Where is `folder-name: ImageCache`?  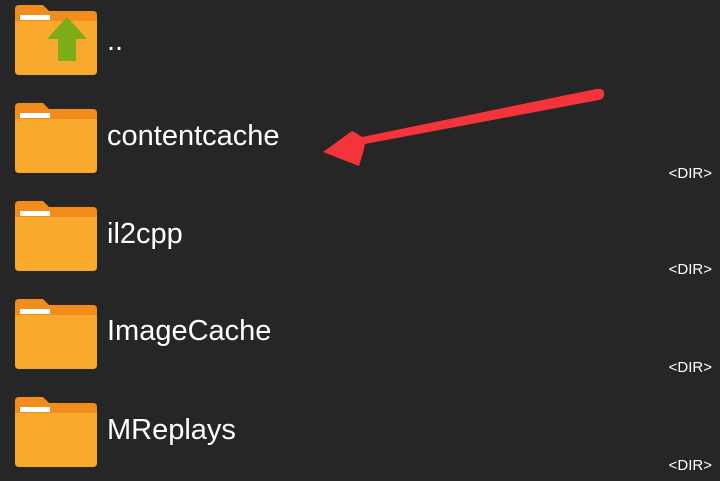 folder-name: ImageCache is located at coordinates (189, 331).